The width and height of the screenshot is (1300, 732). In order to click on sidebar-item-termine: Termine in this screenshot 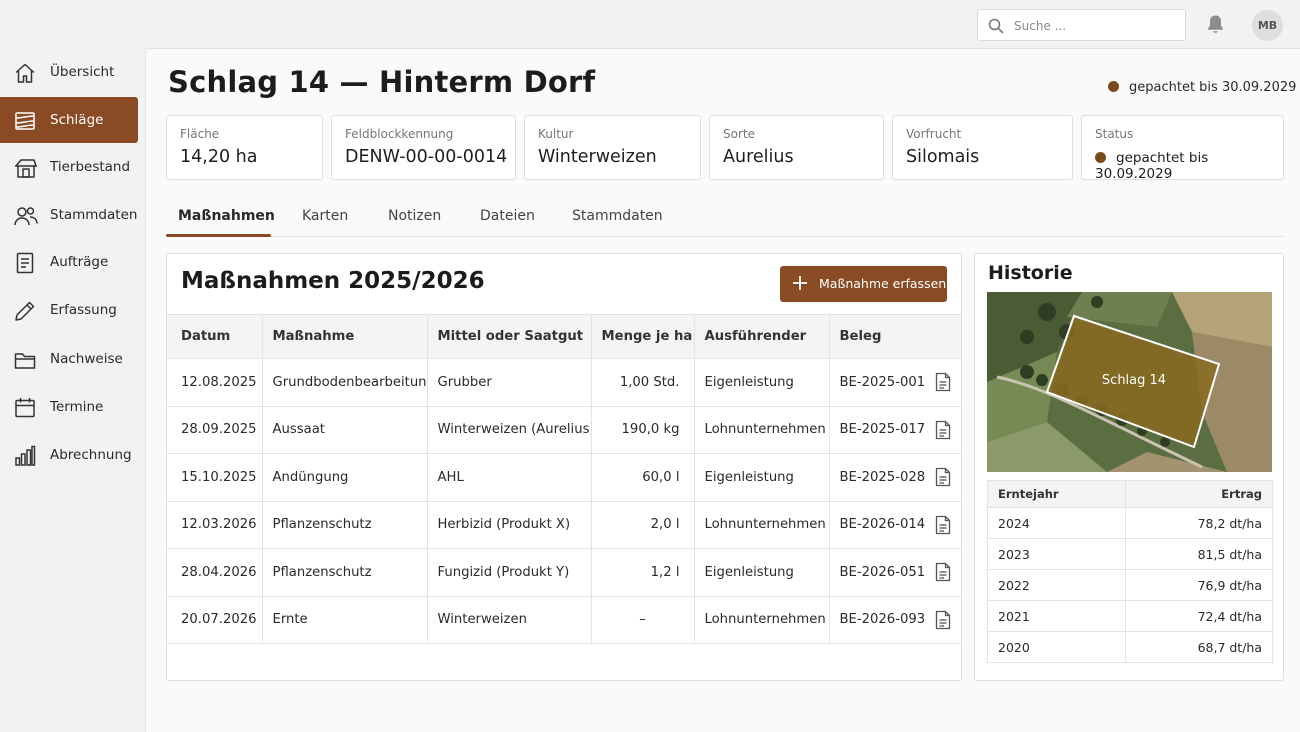, I will do `click(69, 407)`.